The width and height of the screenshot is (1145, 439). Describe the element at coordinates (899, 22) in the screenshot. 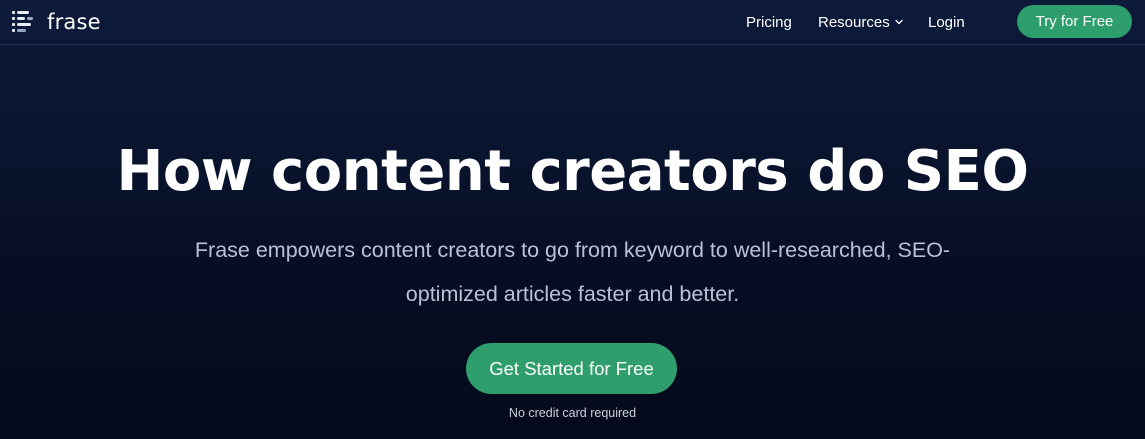

I see `chevron-down-icon` at that location.